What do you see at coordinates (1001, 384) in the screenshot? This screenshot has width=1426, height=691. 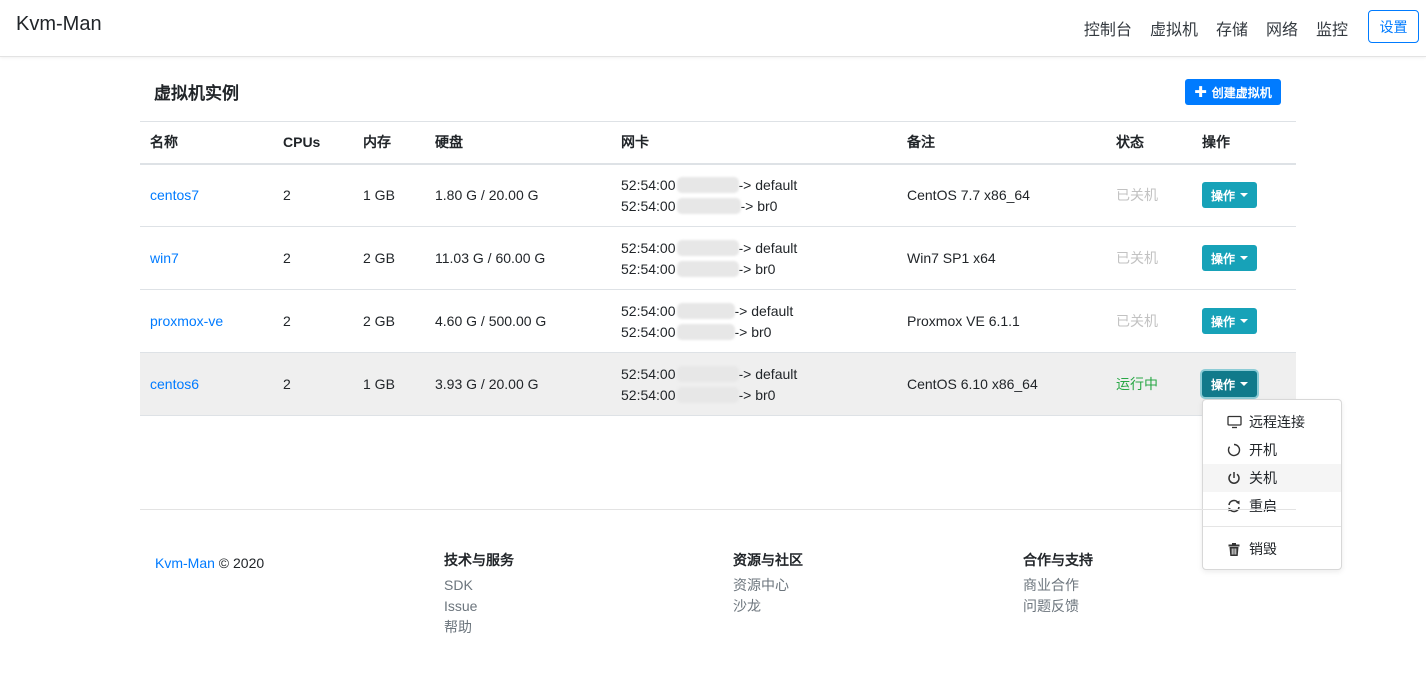 I see `vm-note: CentOS 6.10 x86_64` at bounding box center [1001, 384].